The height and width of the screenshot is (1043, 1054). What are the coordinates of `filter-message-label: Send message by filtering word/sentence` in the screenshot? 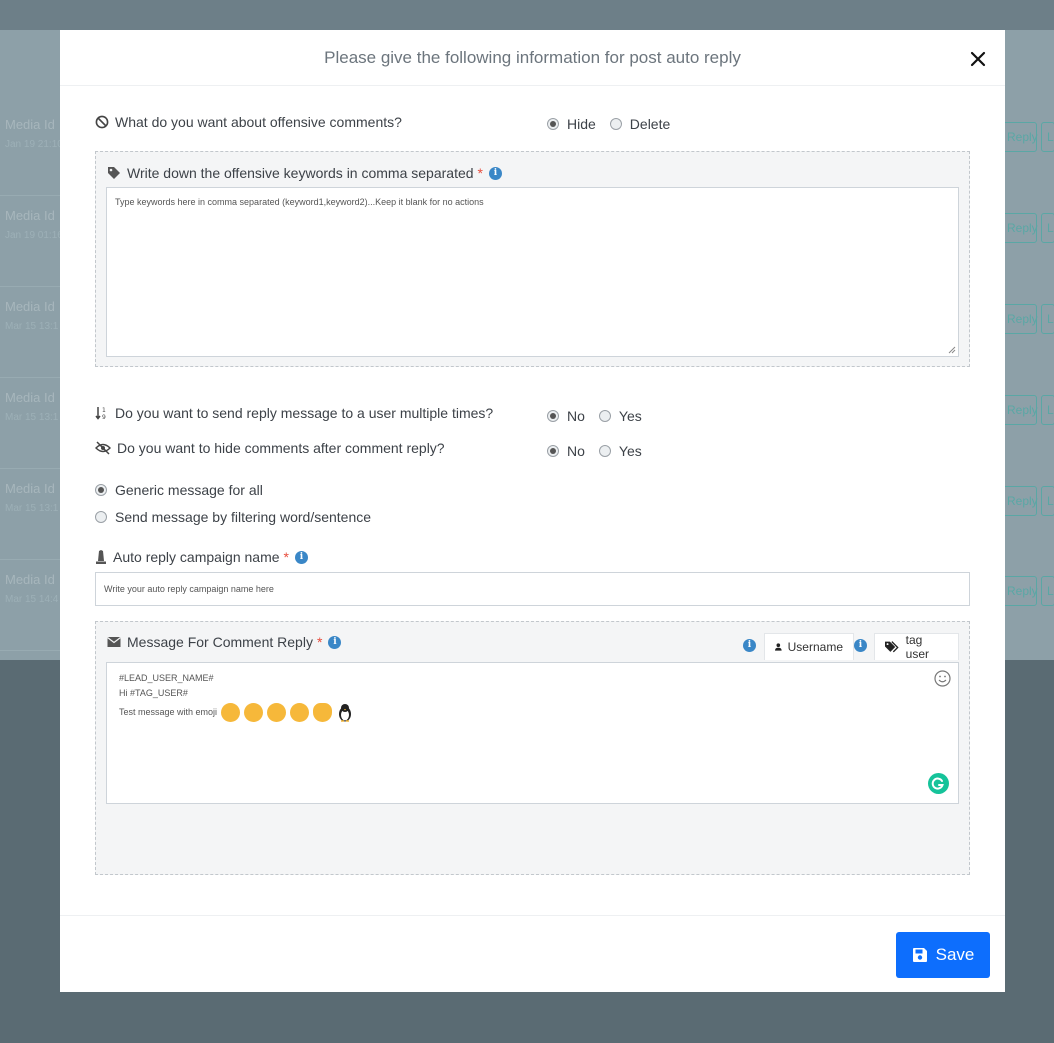 It's located at (243, 517).